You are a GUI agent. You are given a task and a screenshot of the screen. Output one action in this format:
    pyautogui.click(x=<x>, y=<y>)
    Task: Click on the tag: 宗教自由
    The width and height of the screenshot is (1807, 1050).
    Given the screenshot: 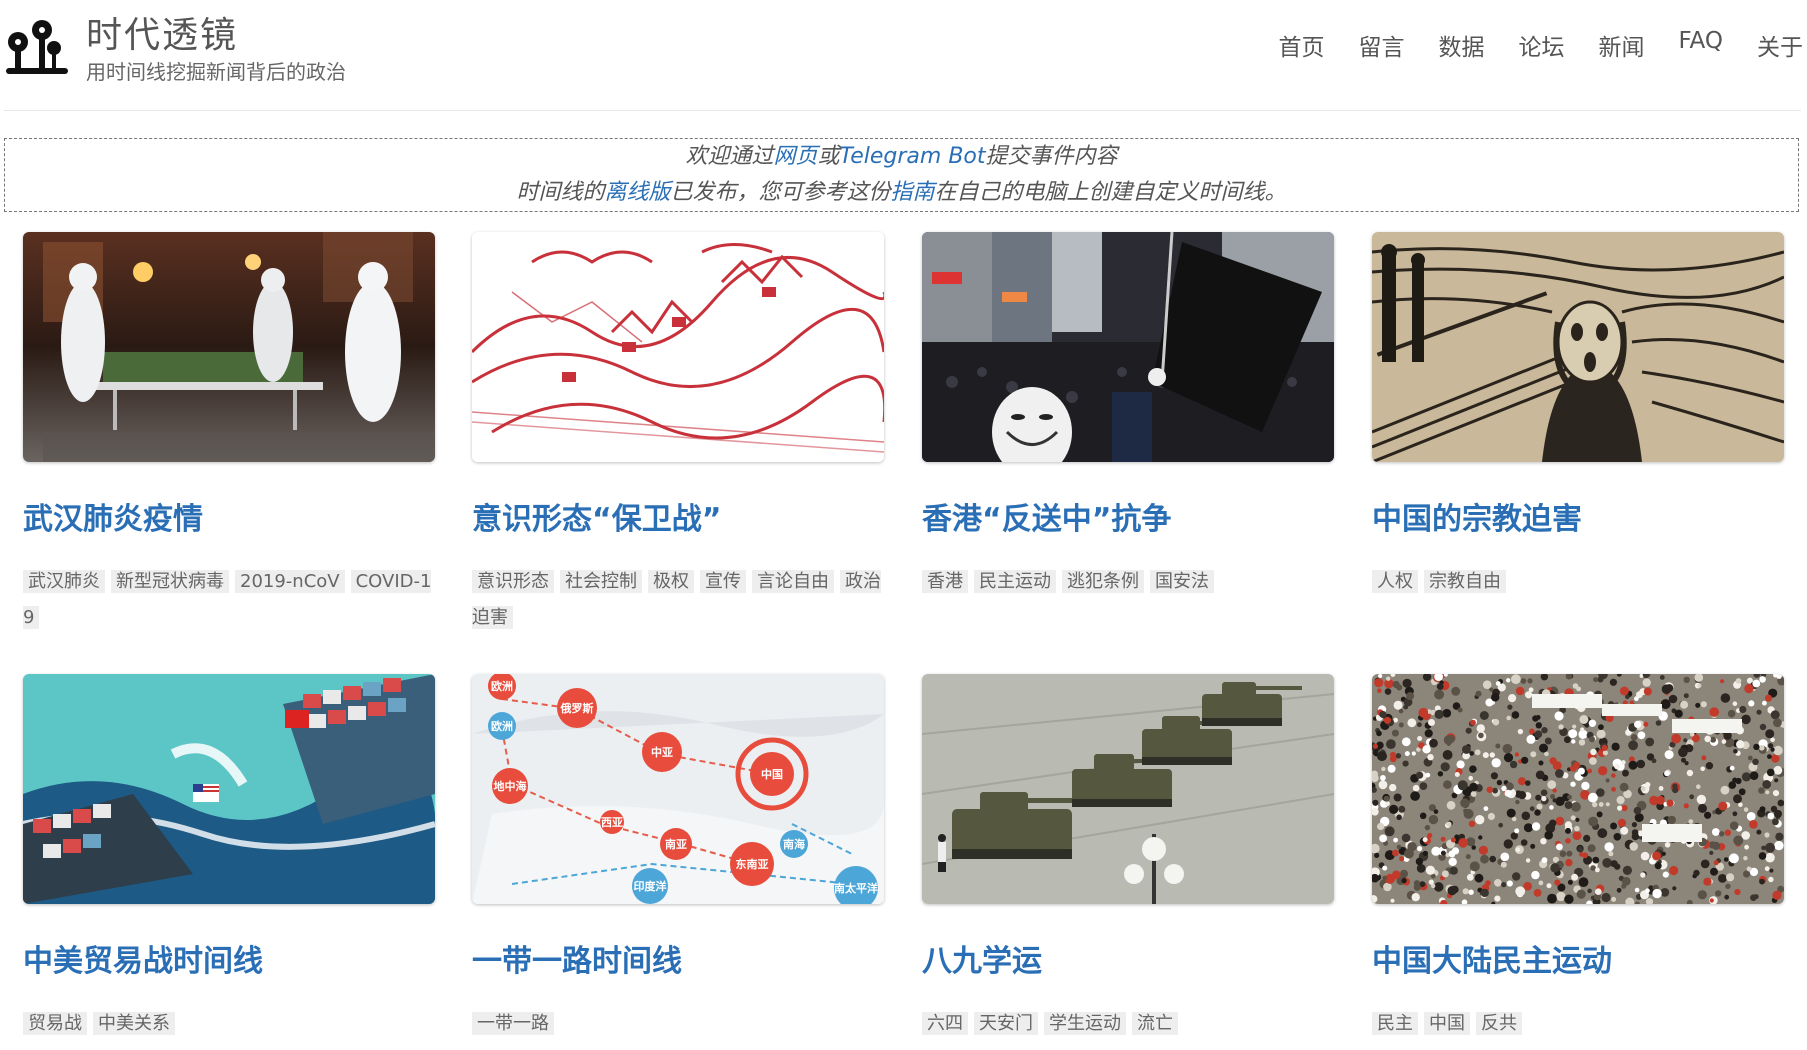 What is the action you would take?
    pyautogui.click(x=1465, y=581)
    